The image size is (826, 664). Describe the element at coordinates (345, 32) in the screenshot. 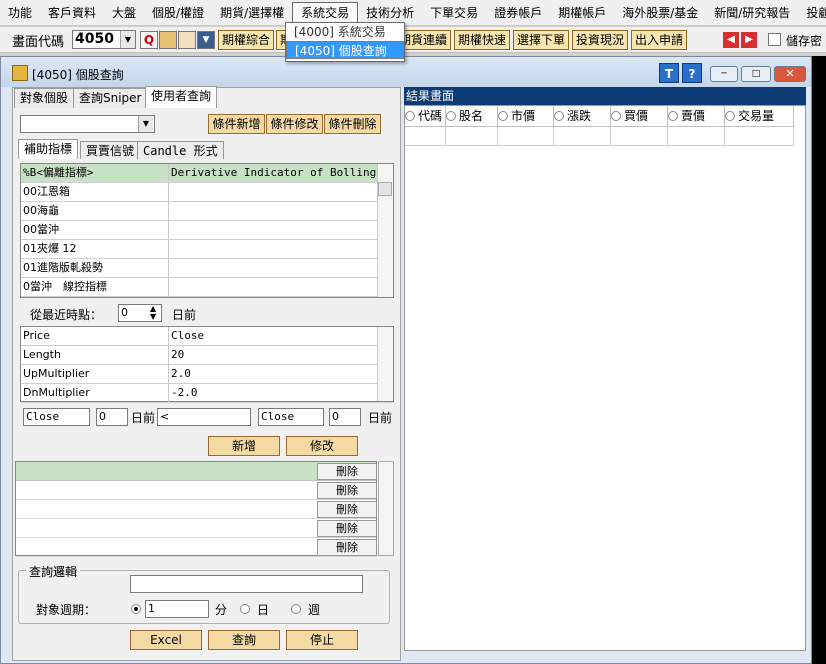

I see `menu-item-system-trading: [4000] 系統交易` at that location.